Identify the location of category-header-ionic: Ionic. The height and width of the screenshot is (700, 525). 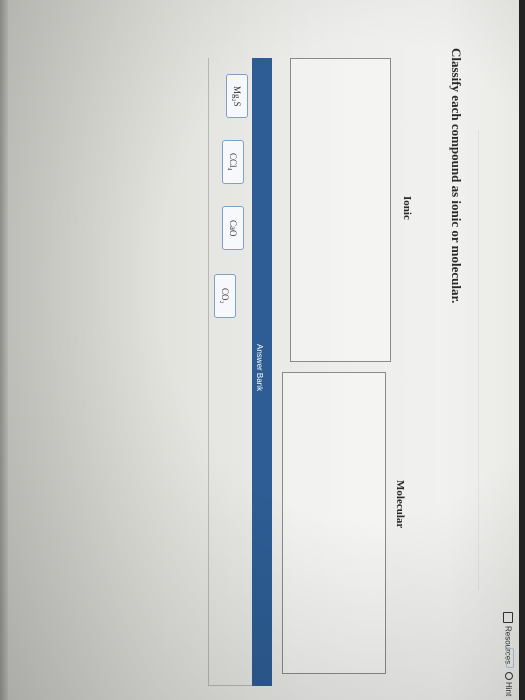
(407, 208).